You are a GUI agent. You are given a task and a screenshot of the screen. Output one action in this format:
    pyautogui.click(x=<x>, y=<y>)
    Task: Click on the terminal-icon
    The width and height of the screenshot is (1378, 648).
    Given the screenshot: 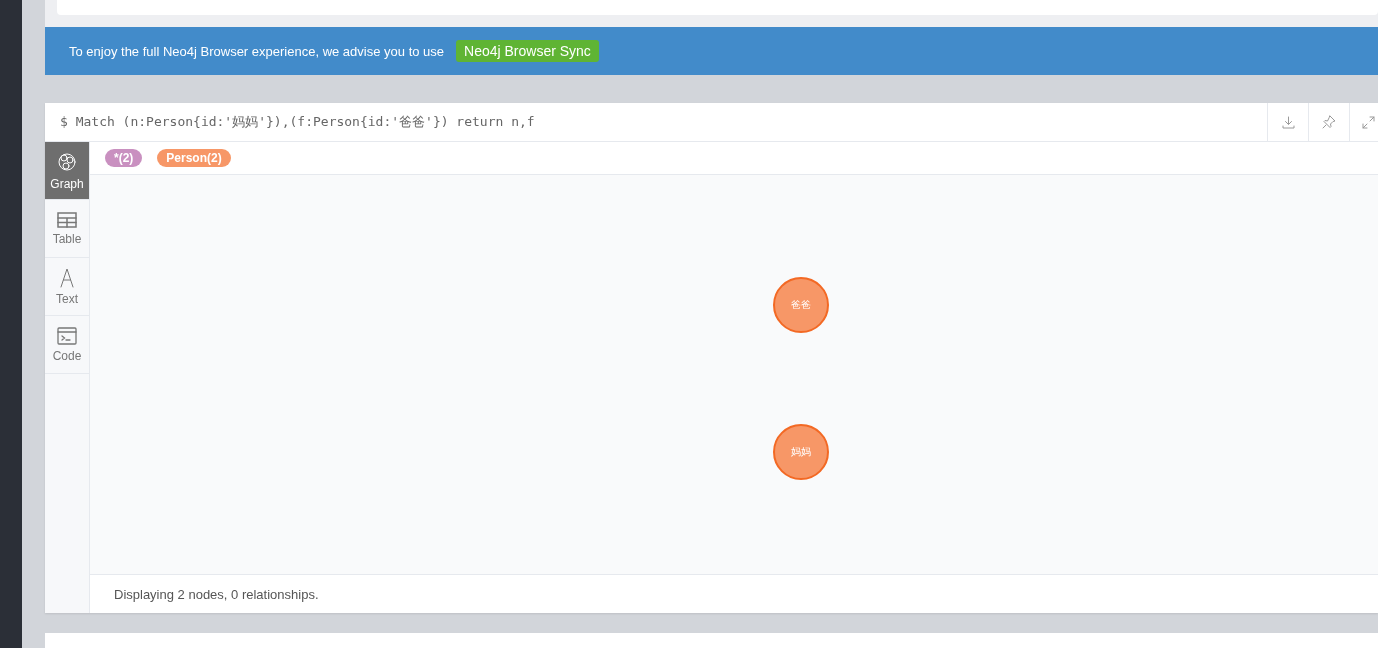 What is the action you would take?
    pyautogui.click(x=67, y=335)
    